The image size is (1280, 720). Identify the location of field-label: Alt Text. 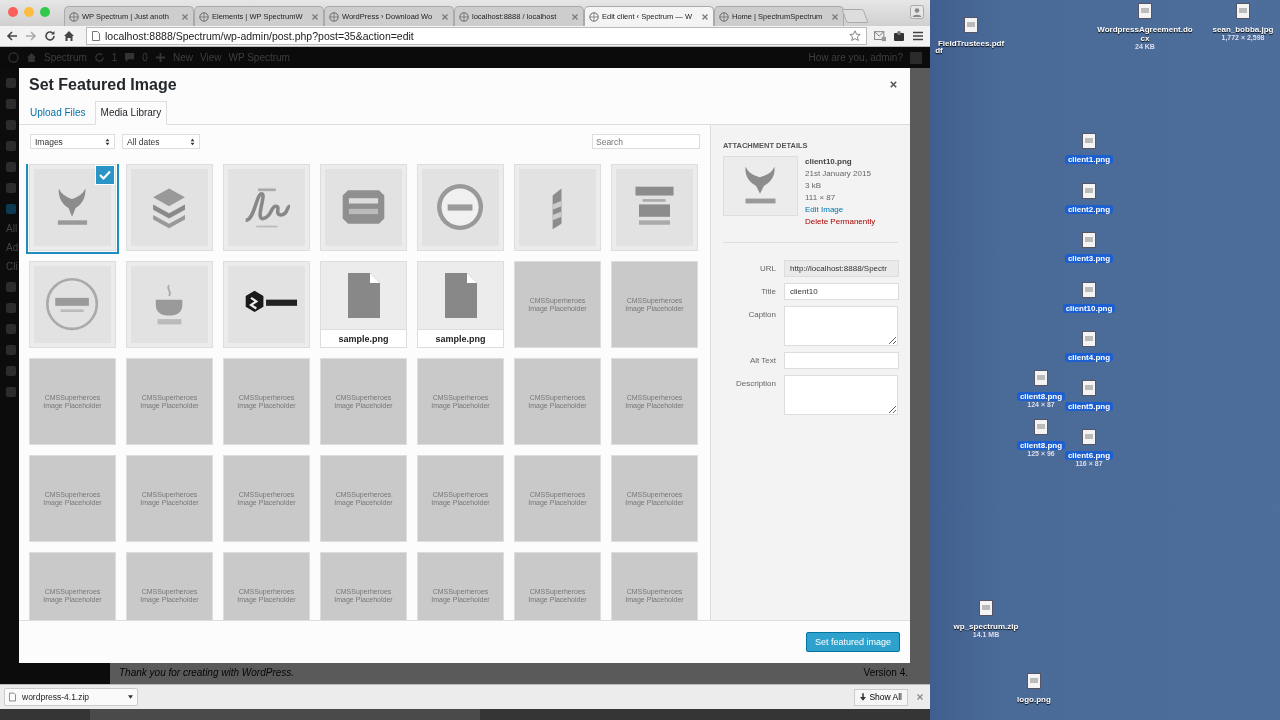
(762, 360).